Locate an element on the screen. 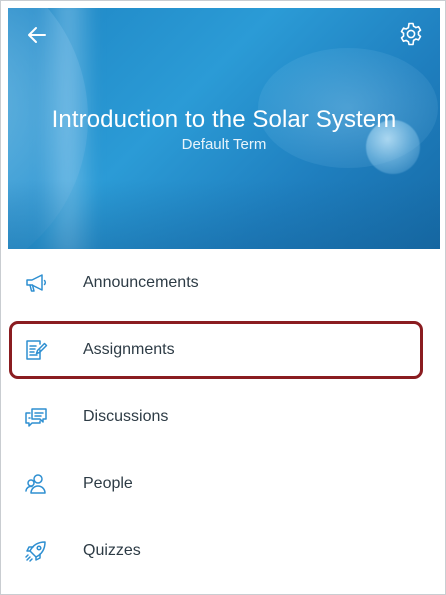  arrow-left-icon is located at coordinates (37, 35).